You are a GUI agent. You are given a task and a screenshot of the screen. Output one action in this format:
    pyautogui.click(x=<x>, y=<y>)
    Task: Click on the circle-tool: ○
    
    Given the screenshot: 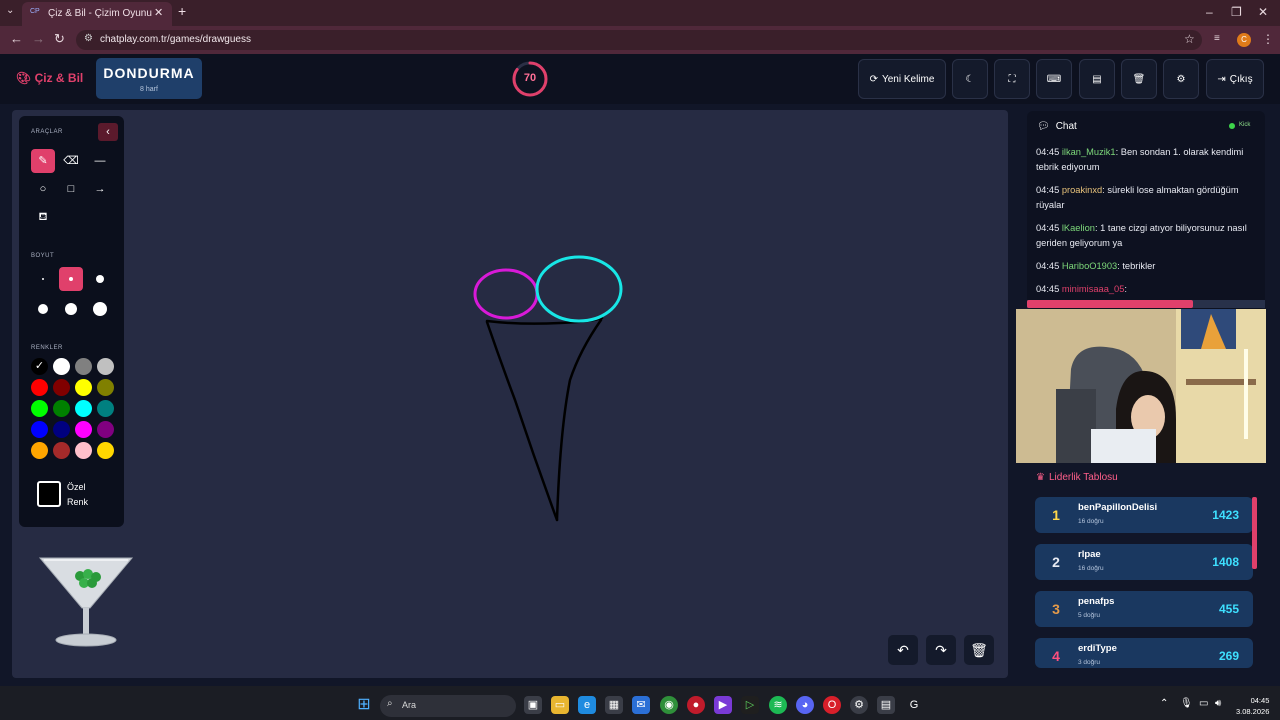 What is the action you would take?
    pyautogui.click(x=43, y=189)
    